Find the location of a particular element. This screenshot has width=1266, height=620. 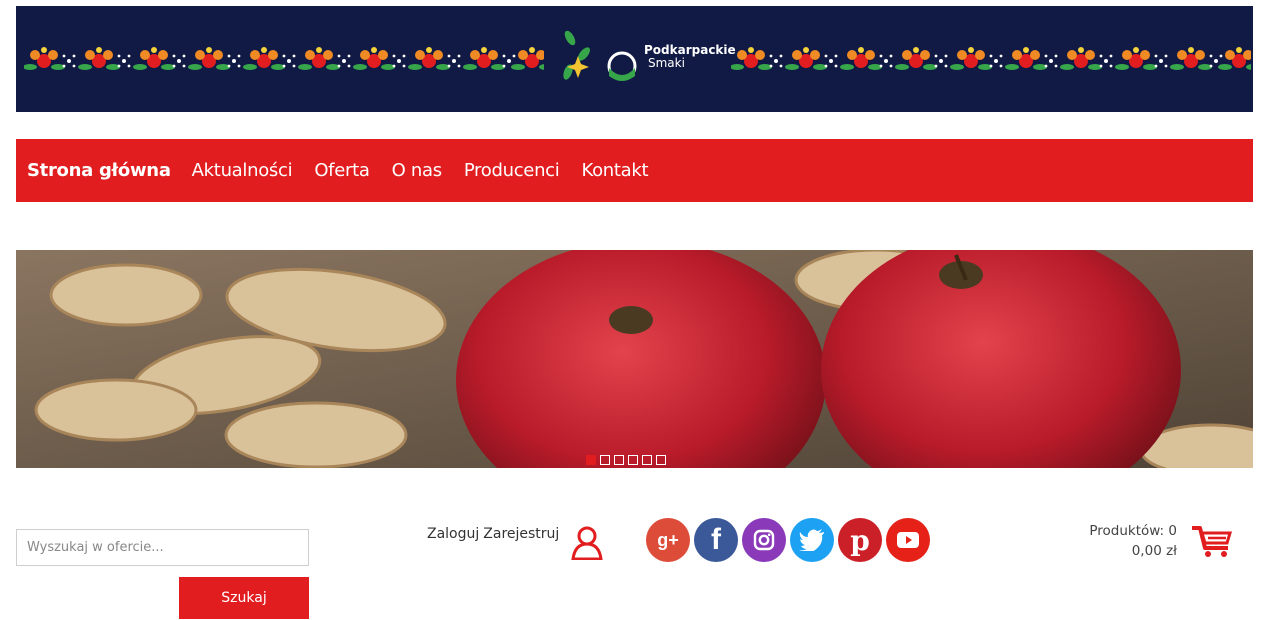

google-plus-icon: g+ is located at coordinates (668, 540).